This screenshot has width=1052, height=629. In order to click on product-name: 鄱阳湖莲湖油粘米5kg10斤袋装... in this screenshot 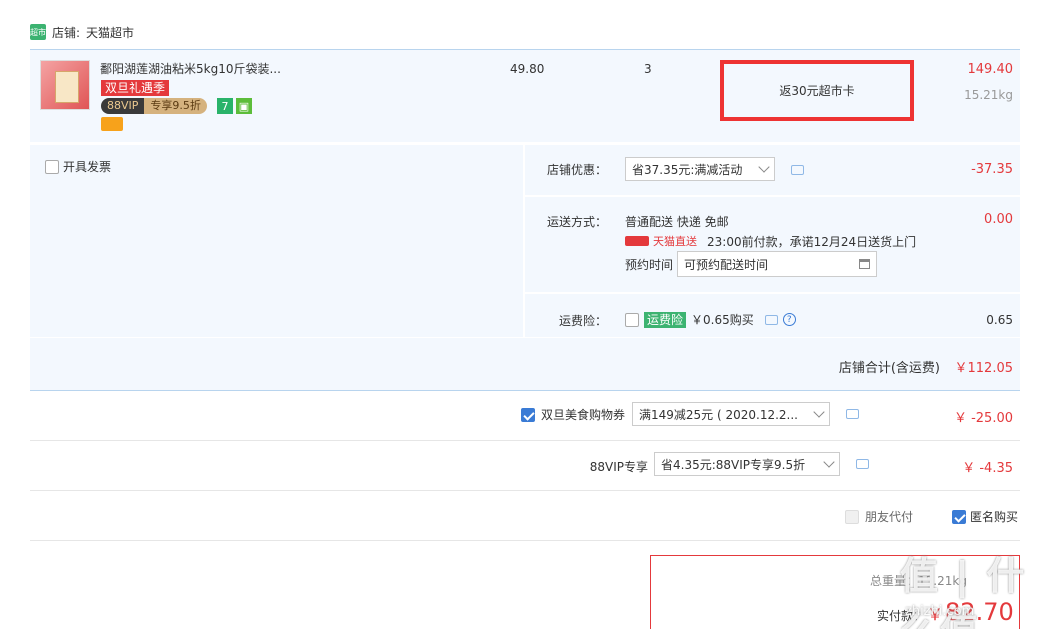, I will do `click(190, 68)`.